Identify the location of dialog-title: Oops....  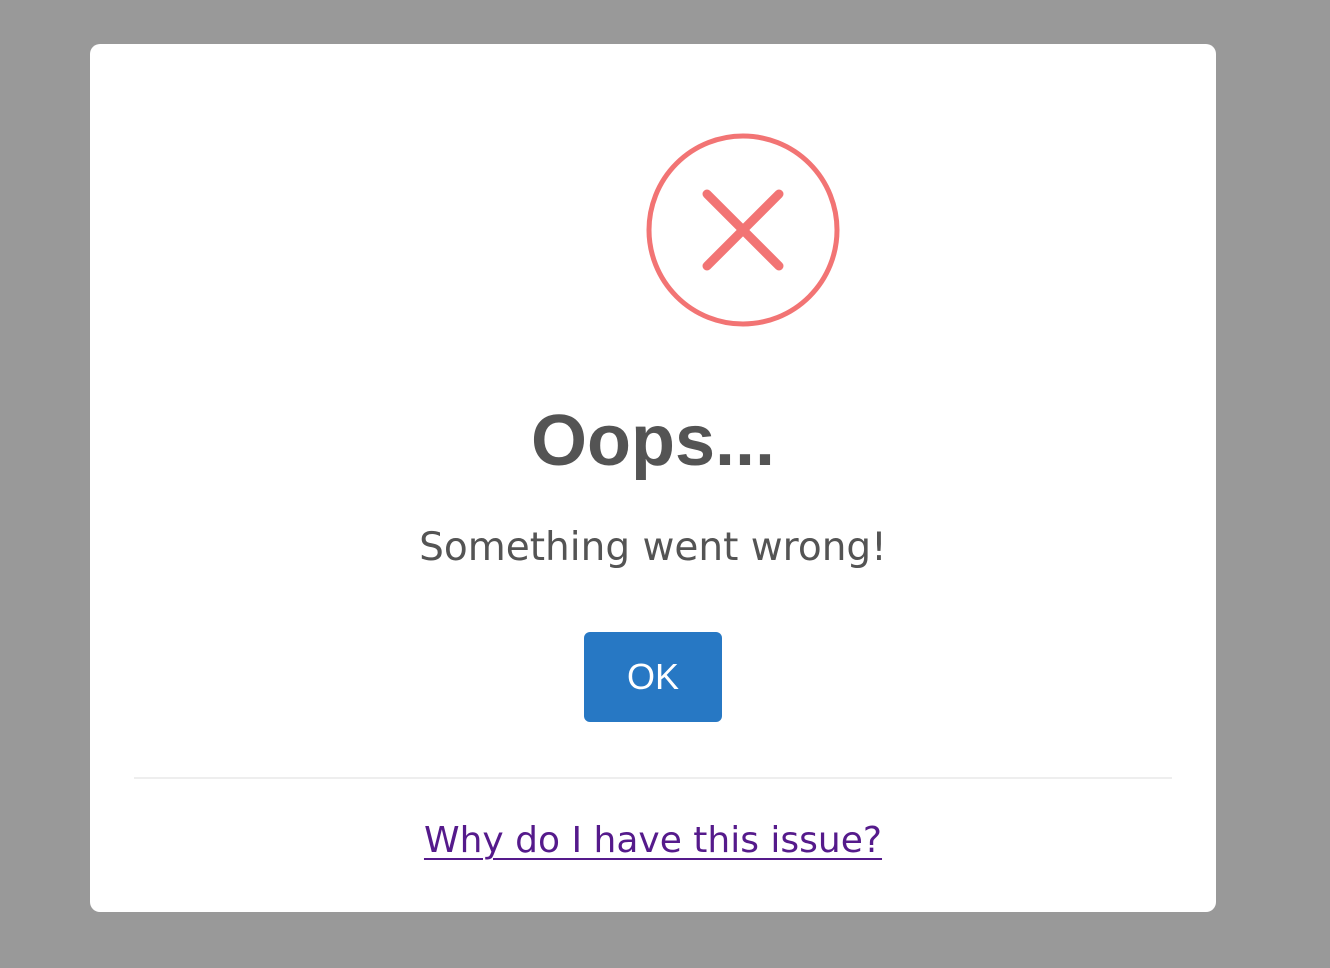
(653, 441).